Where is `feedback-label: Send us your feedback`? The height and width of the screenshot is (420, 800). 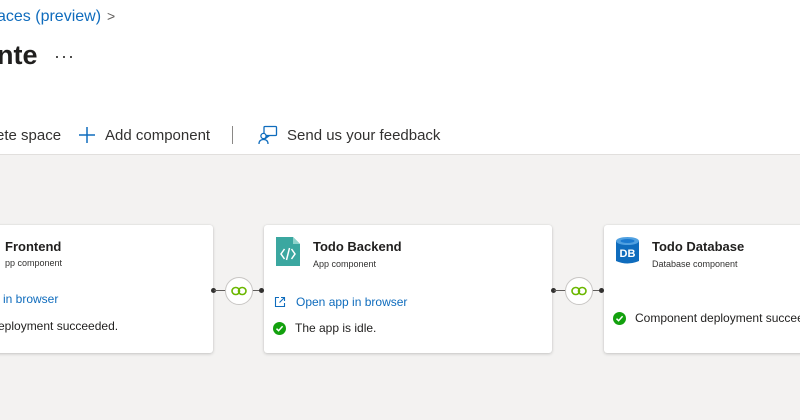 feedback-label: Send us your feedback is located at coordinates (364, 135).